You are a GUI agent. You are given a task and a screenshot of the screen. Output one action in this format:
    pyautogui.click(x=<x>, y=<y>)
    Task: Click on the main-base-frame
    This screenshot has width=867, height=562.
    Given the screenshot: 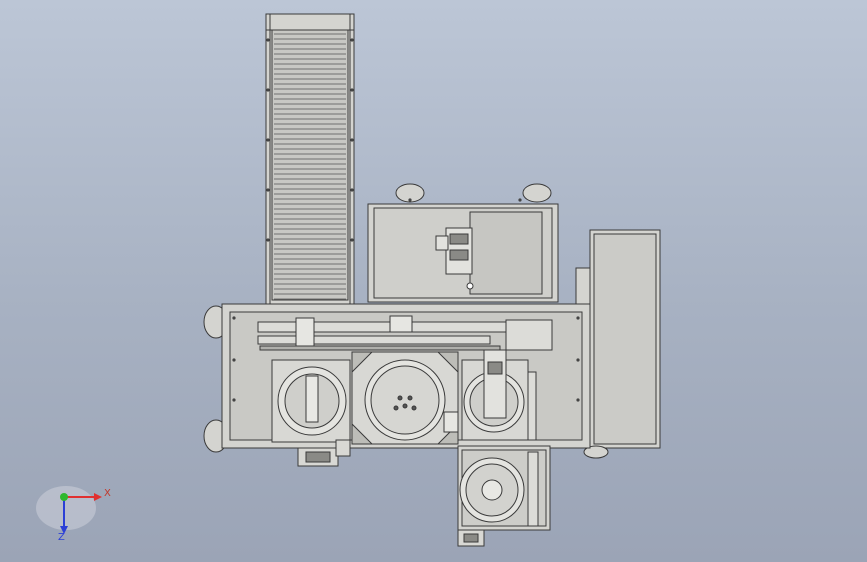 What is the action you would take?
    pyautogui.click(x=397, y=385)
    